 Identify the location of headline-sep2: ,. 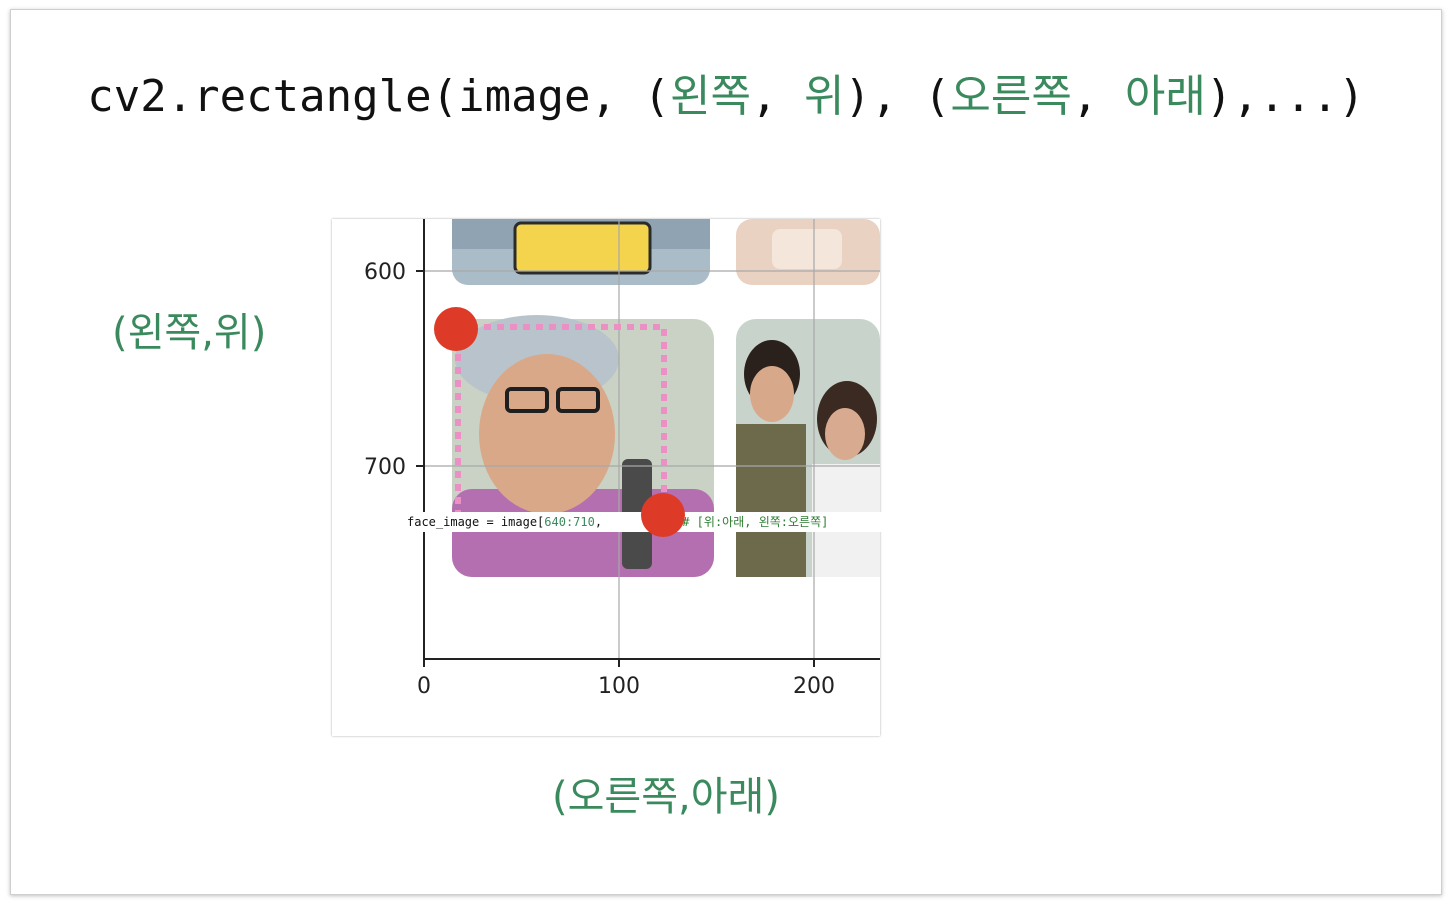
(1098, 96).